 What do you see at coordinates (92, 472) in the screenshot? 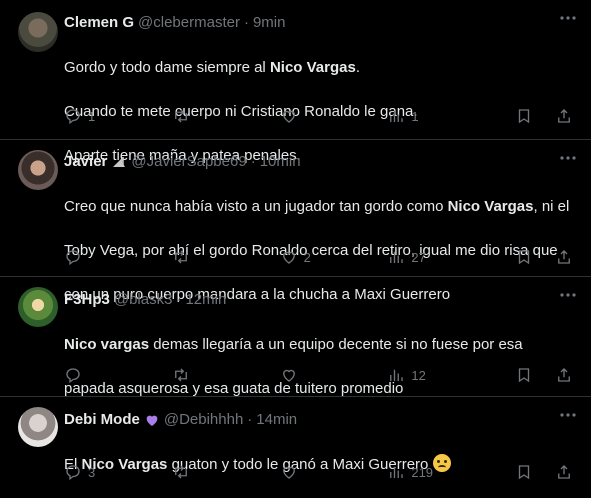
I see `reply-count: 3` at bounding box center [92, 472].